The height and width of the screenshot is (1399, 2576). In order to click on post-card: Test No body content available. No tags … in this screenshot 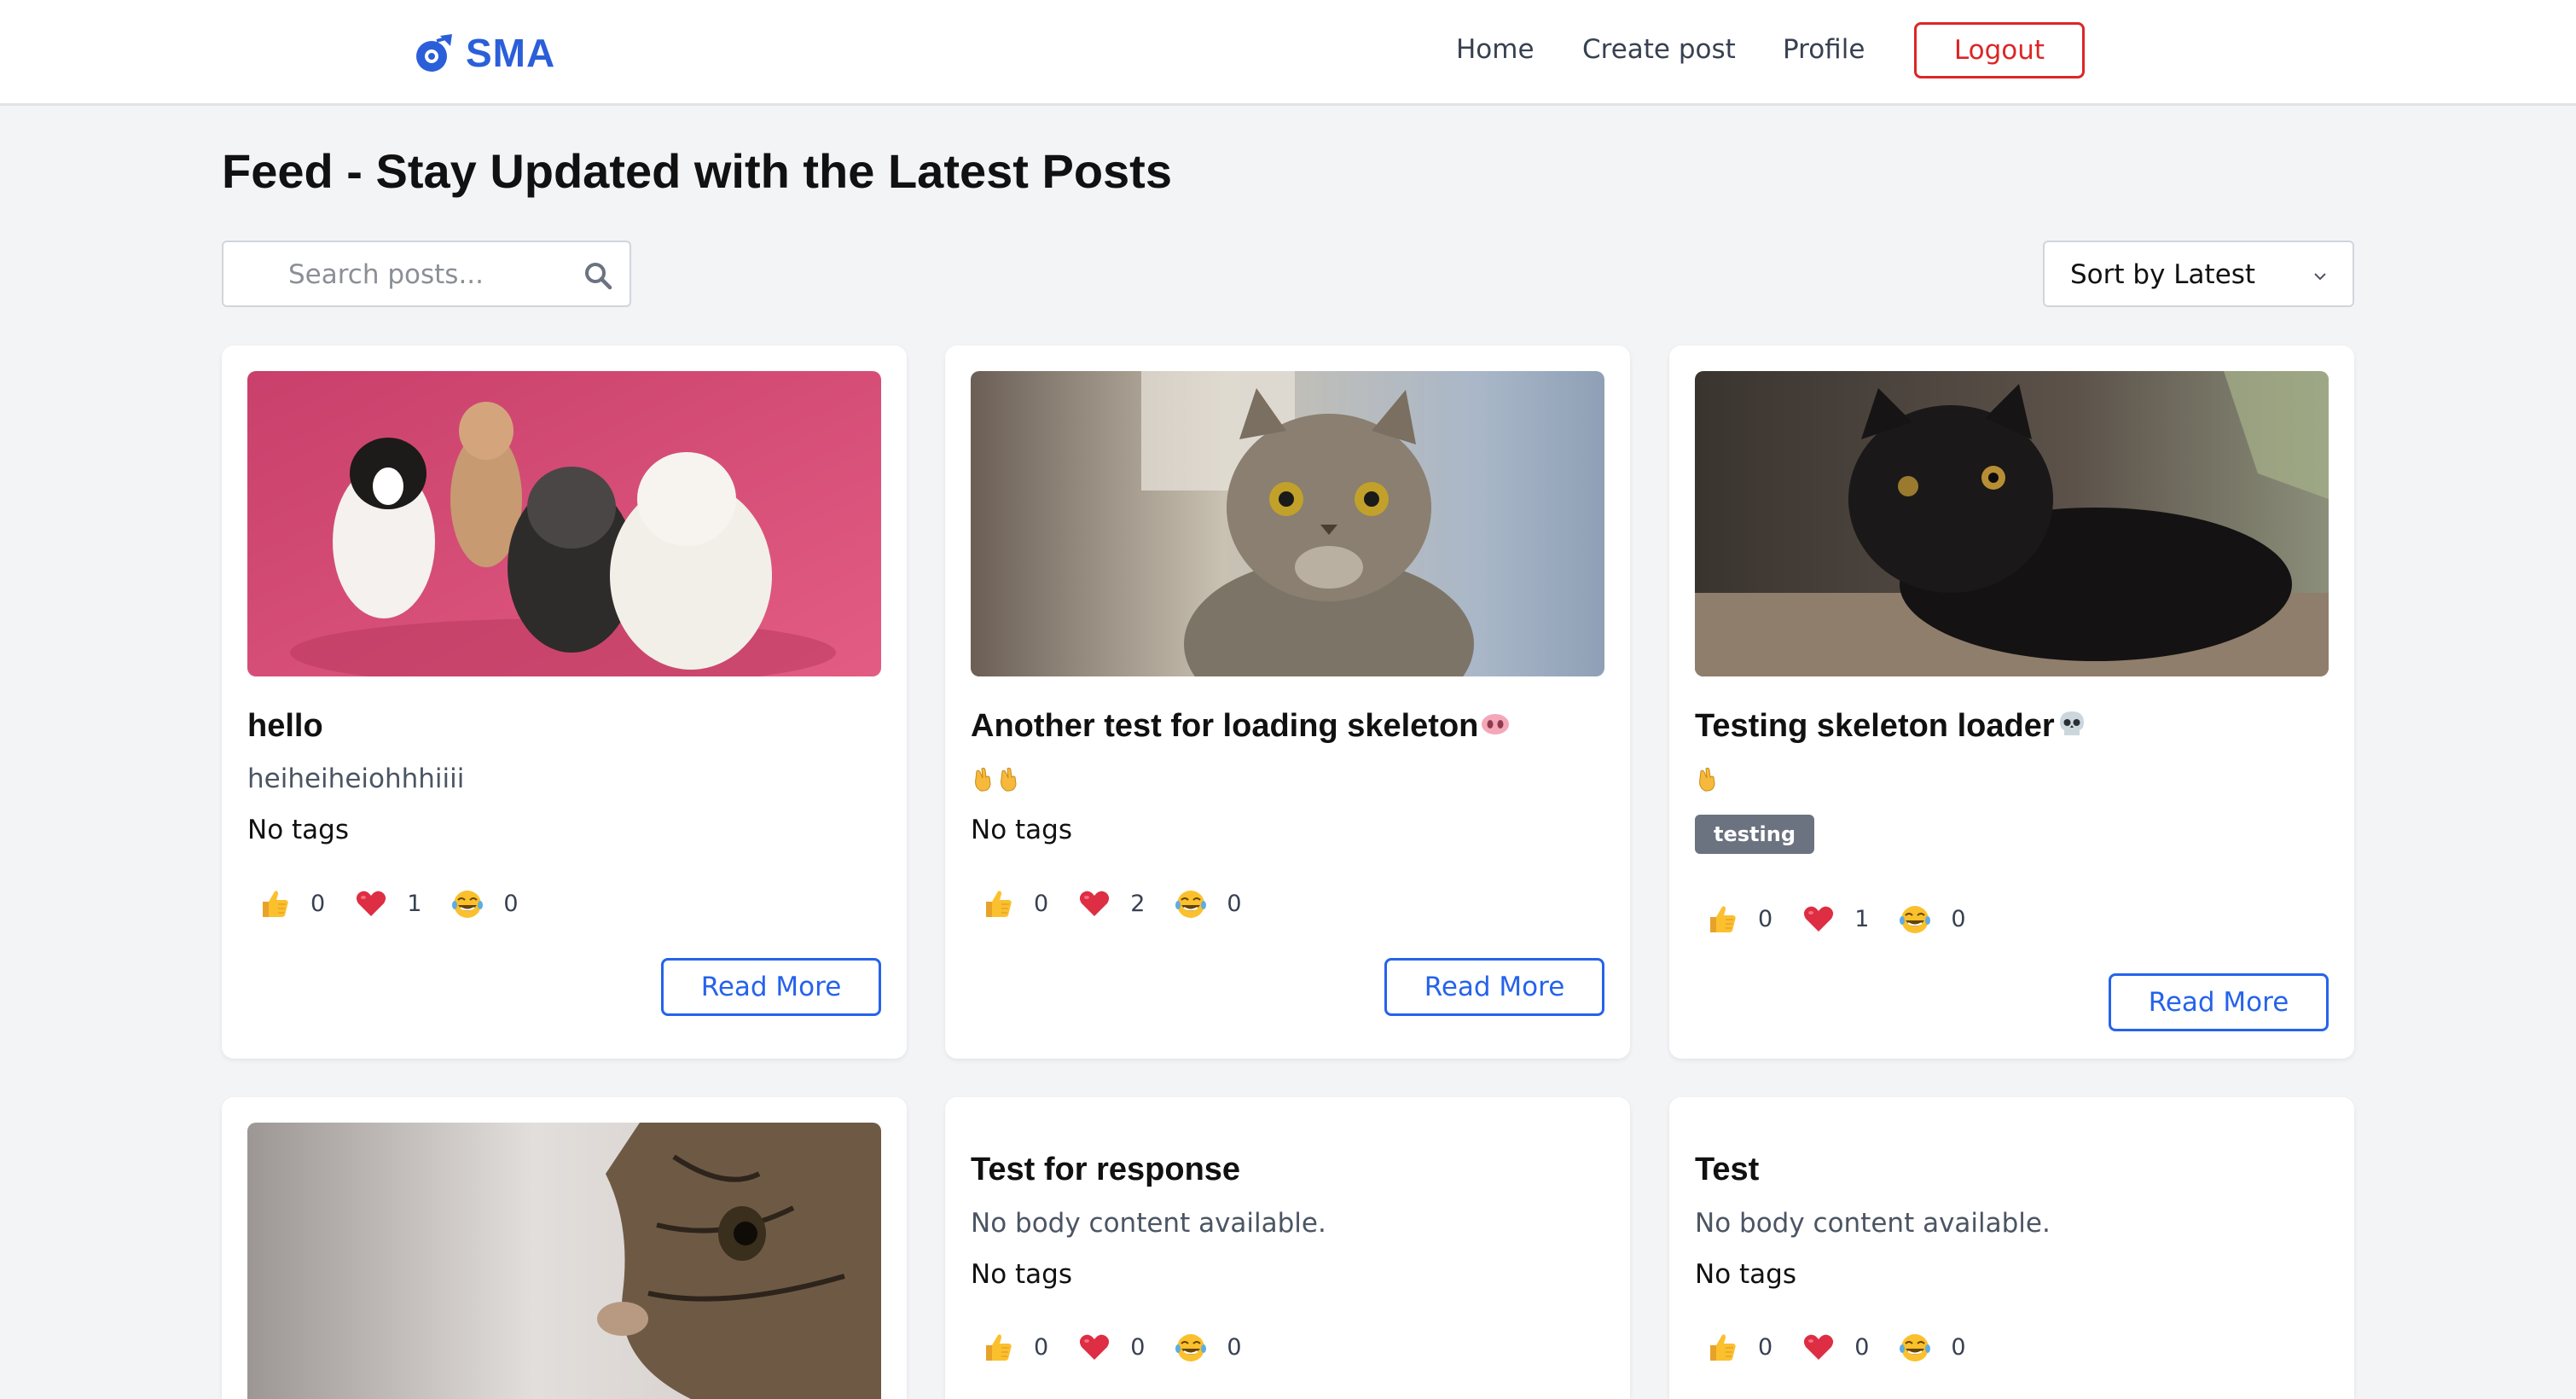, I will do `click(2011, 1248)`.